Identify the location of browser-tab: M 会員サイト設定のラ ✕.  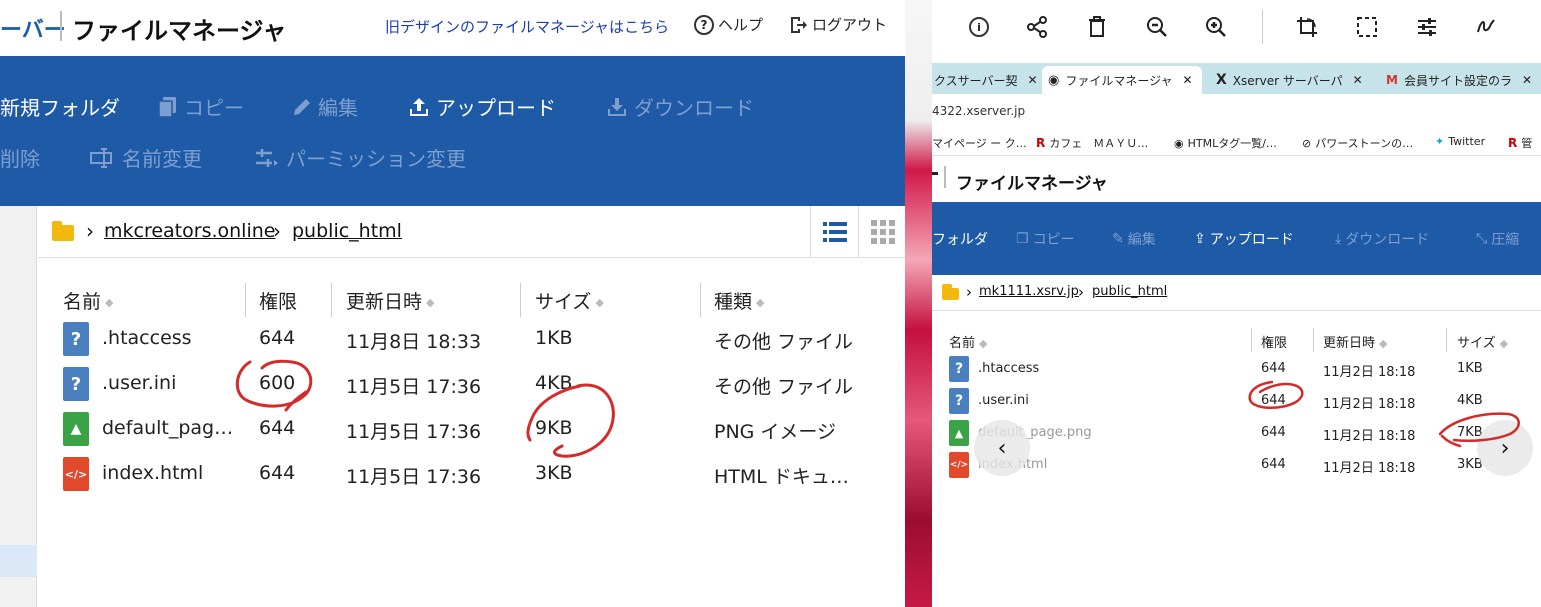
(1460, 80).